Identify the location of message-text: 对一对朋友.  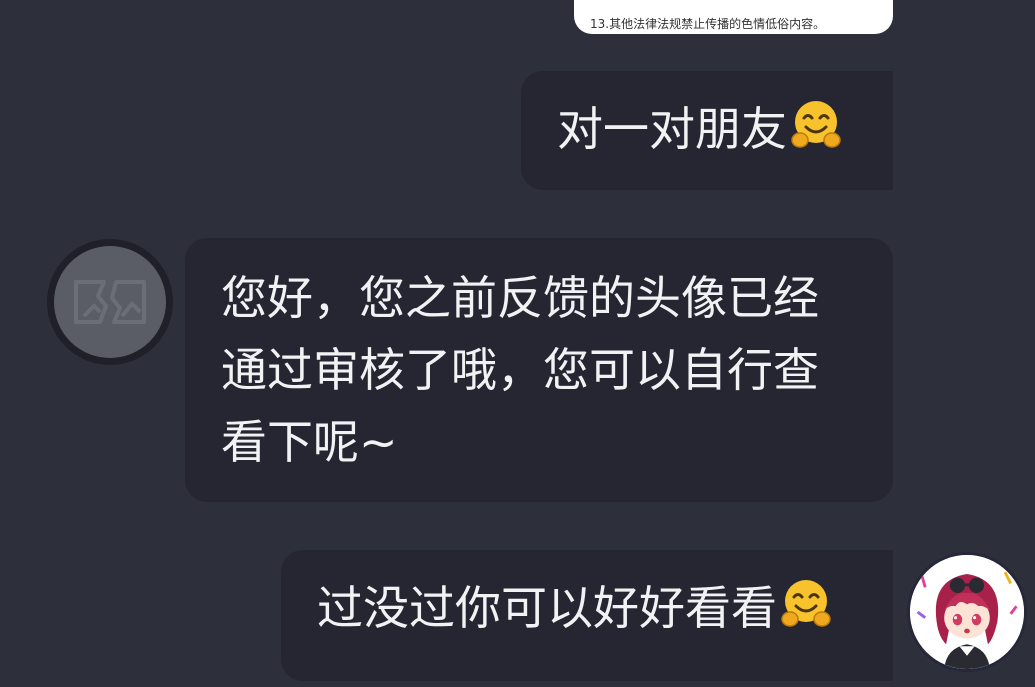
(672, 129).